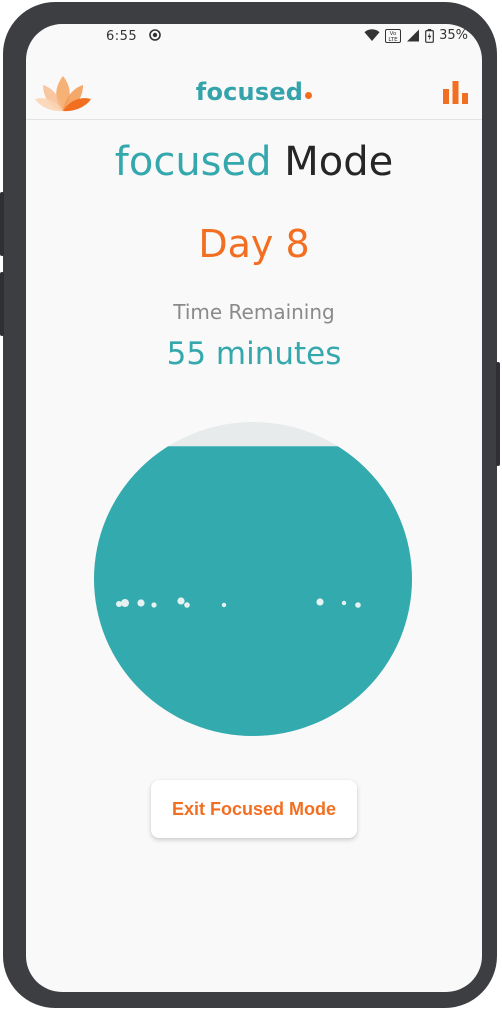 Image resolution: width=502 pixels, height=1012 pixels. Describe the element at coordinates (393, 35) in the screenshot. I see `volte-icon: Vo LTE` at that location.